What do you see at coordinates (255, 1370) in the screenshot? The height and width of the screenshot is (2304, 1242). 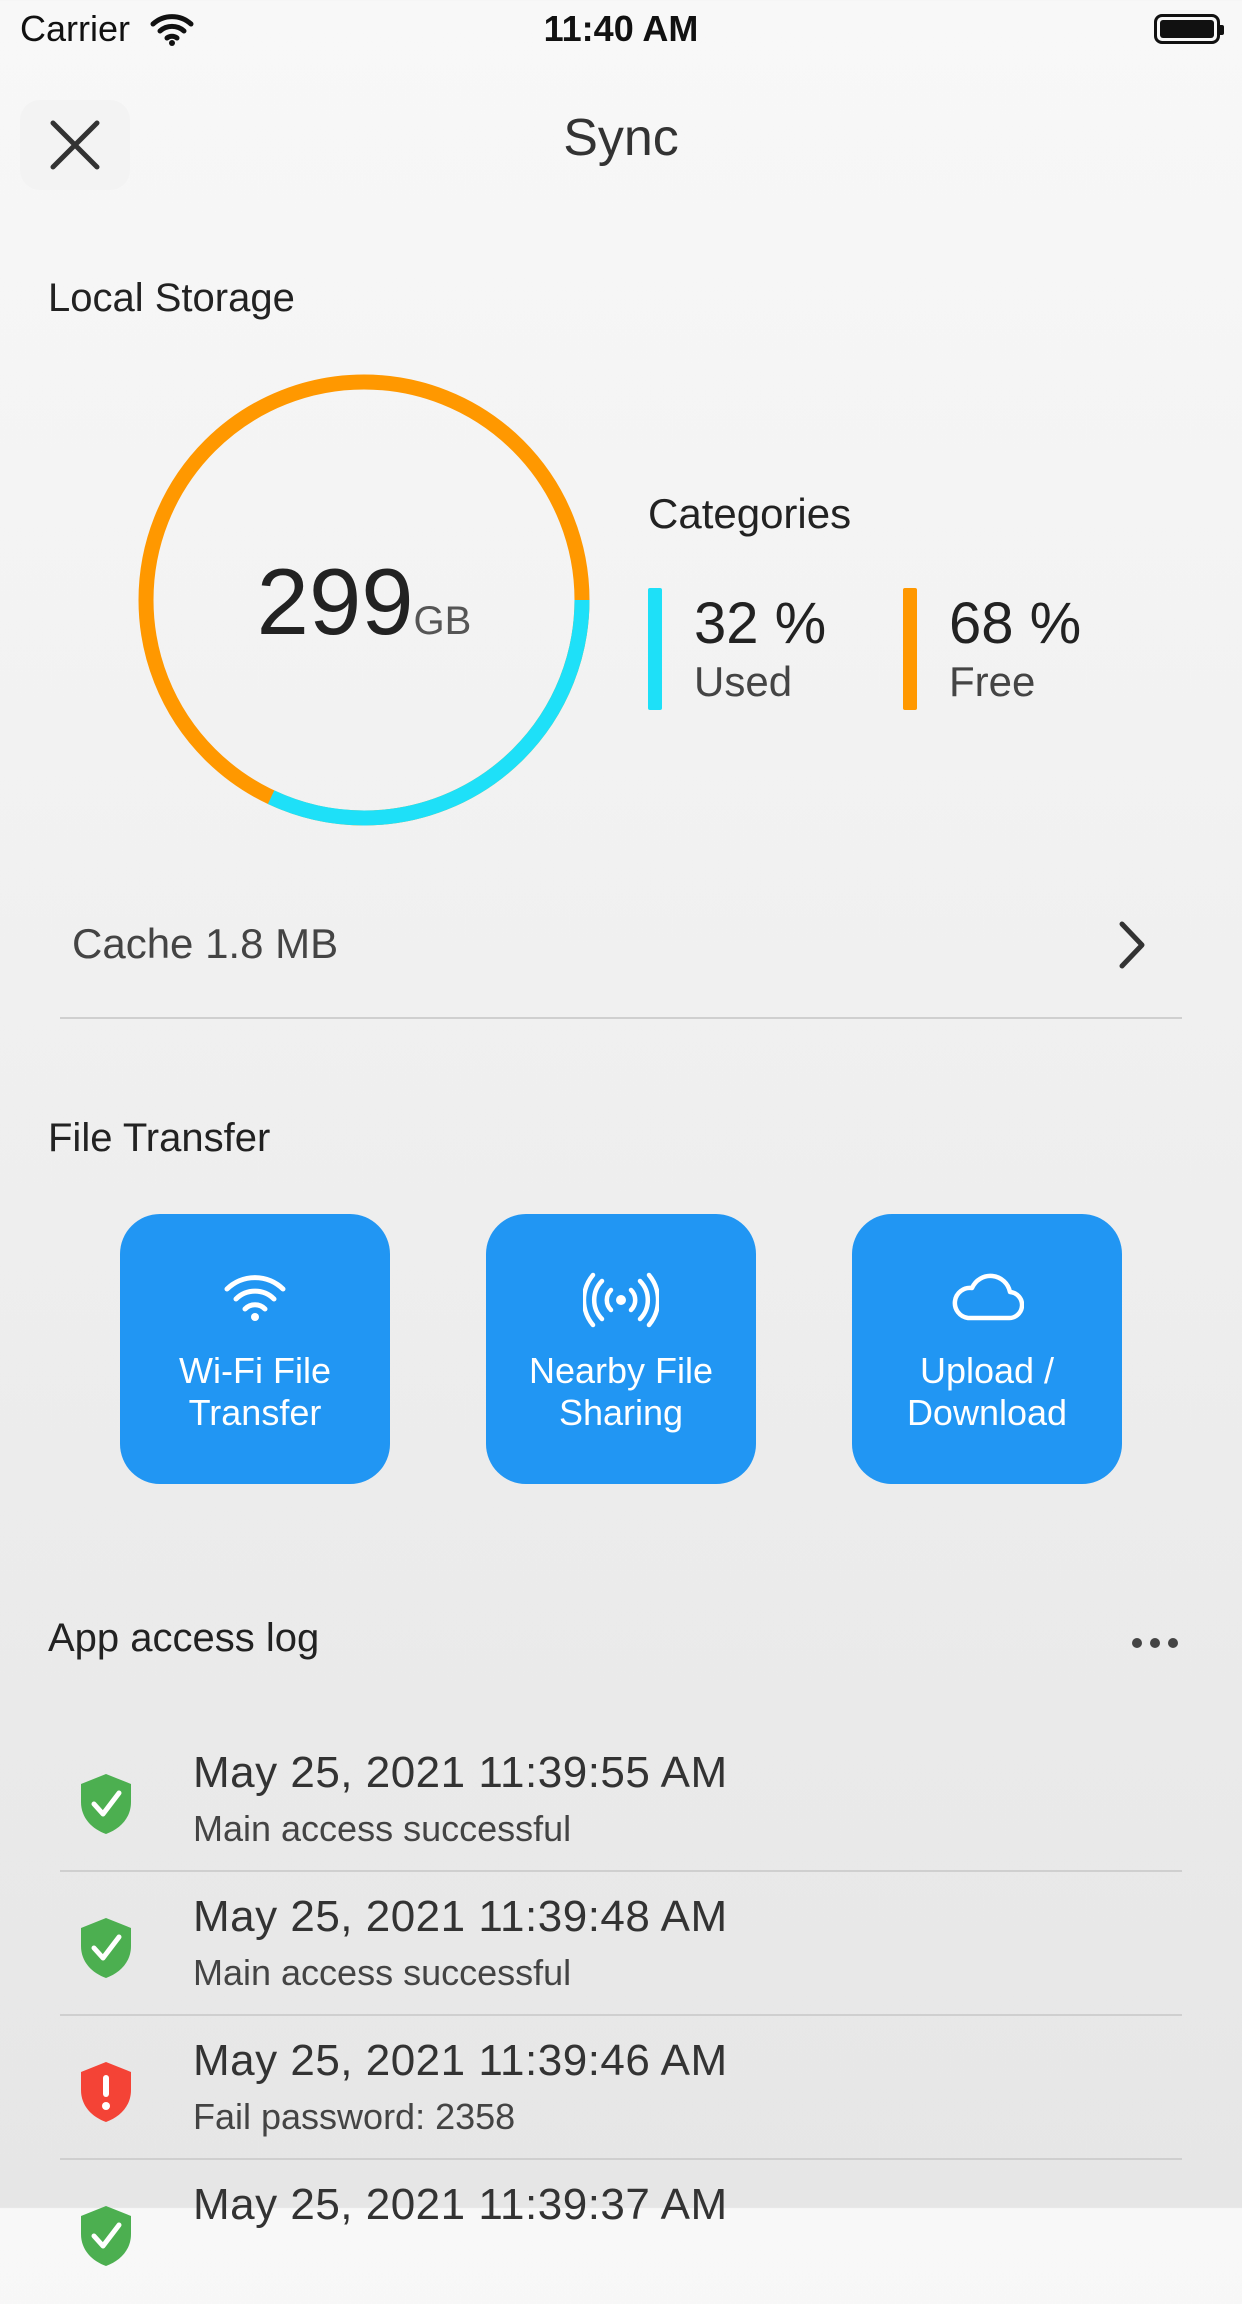 I see `wifi-file-transfer-label-1: Wi-Fi File` at bounding box center [255, 1370].